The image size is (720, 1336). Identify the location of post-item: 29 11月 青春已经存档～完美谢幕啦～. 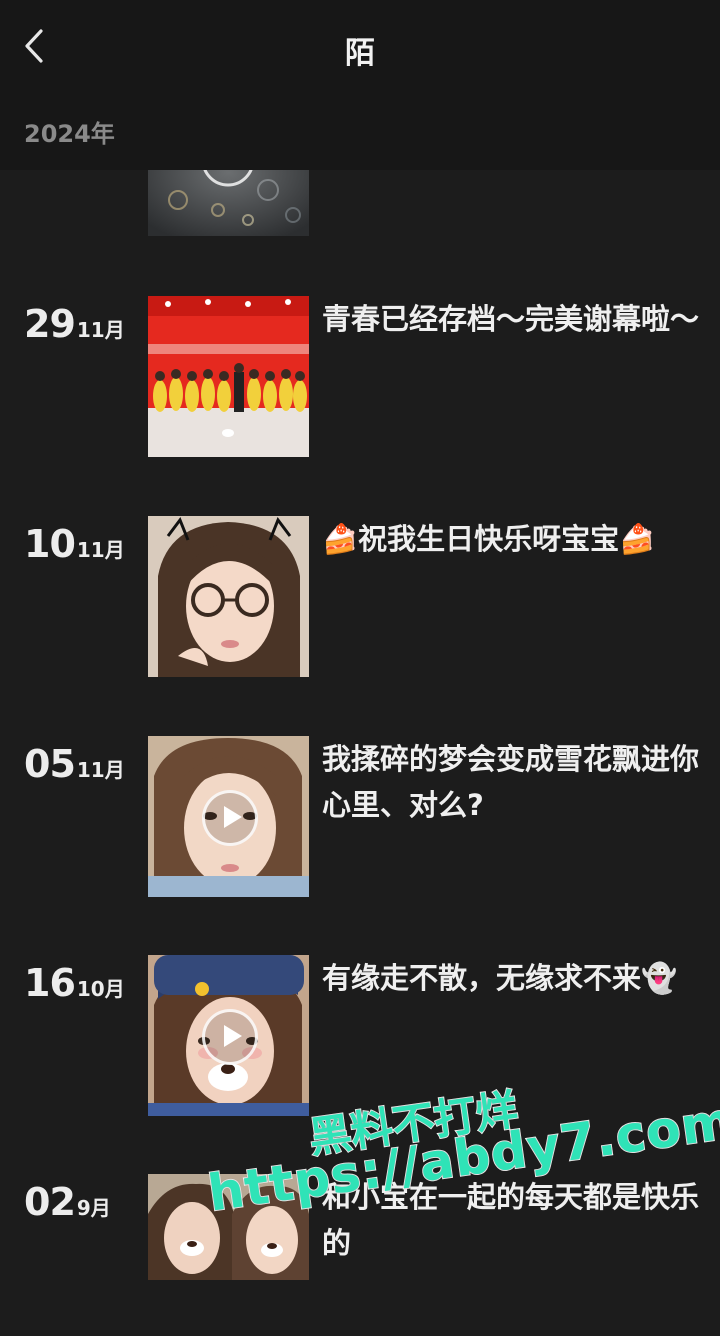
(360, 377).